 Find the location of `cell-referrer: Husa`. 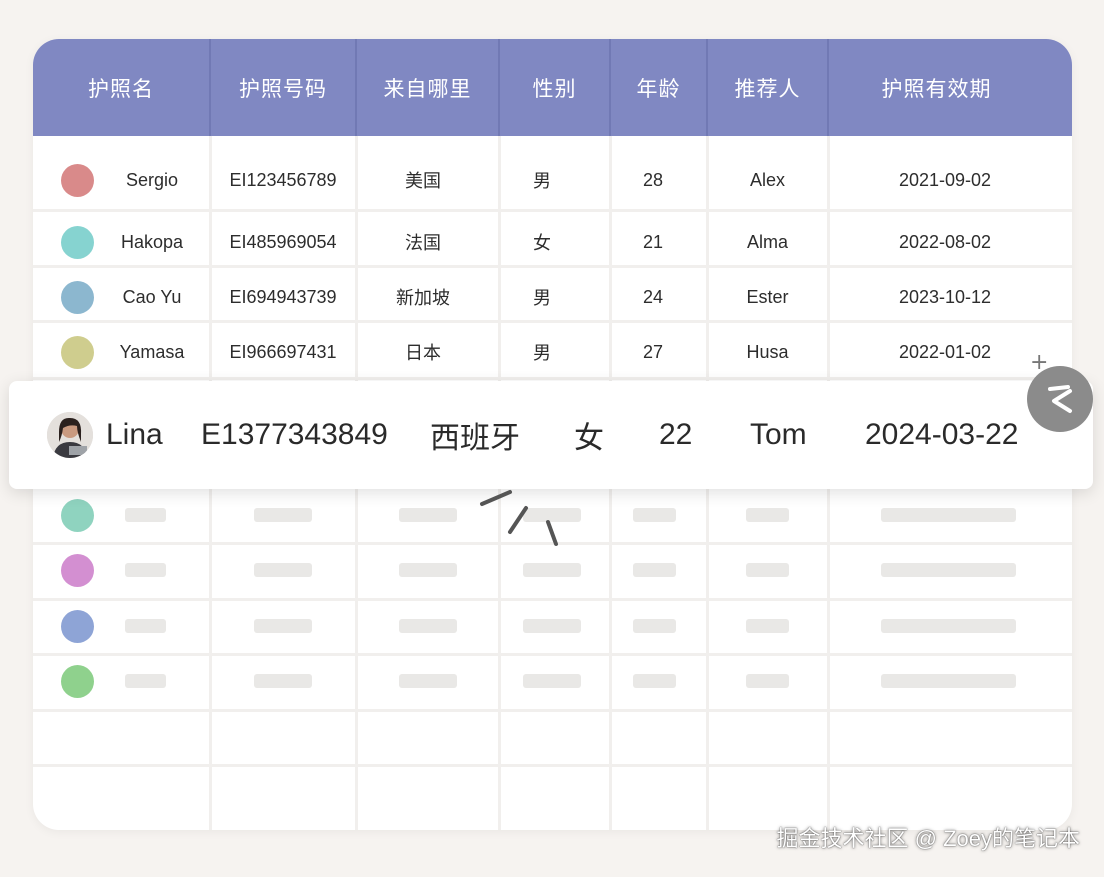

cell-referrer: Husa is located at coordinates (767, 351).